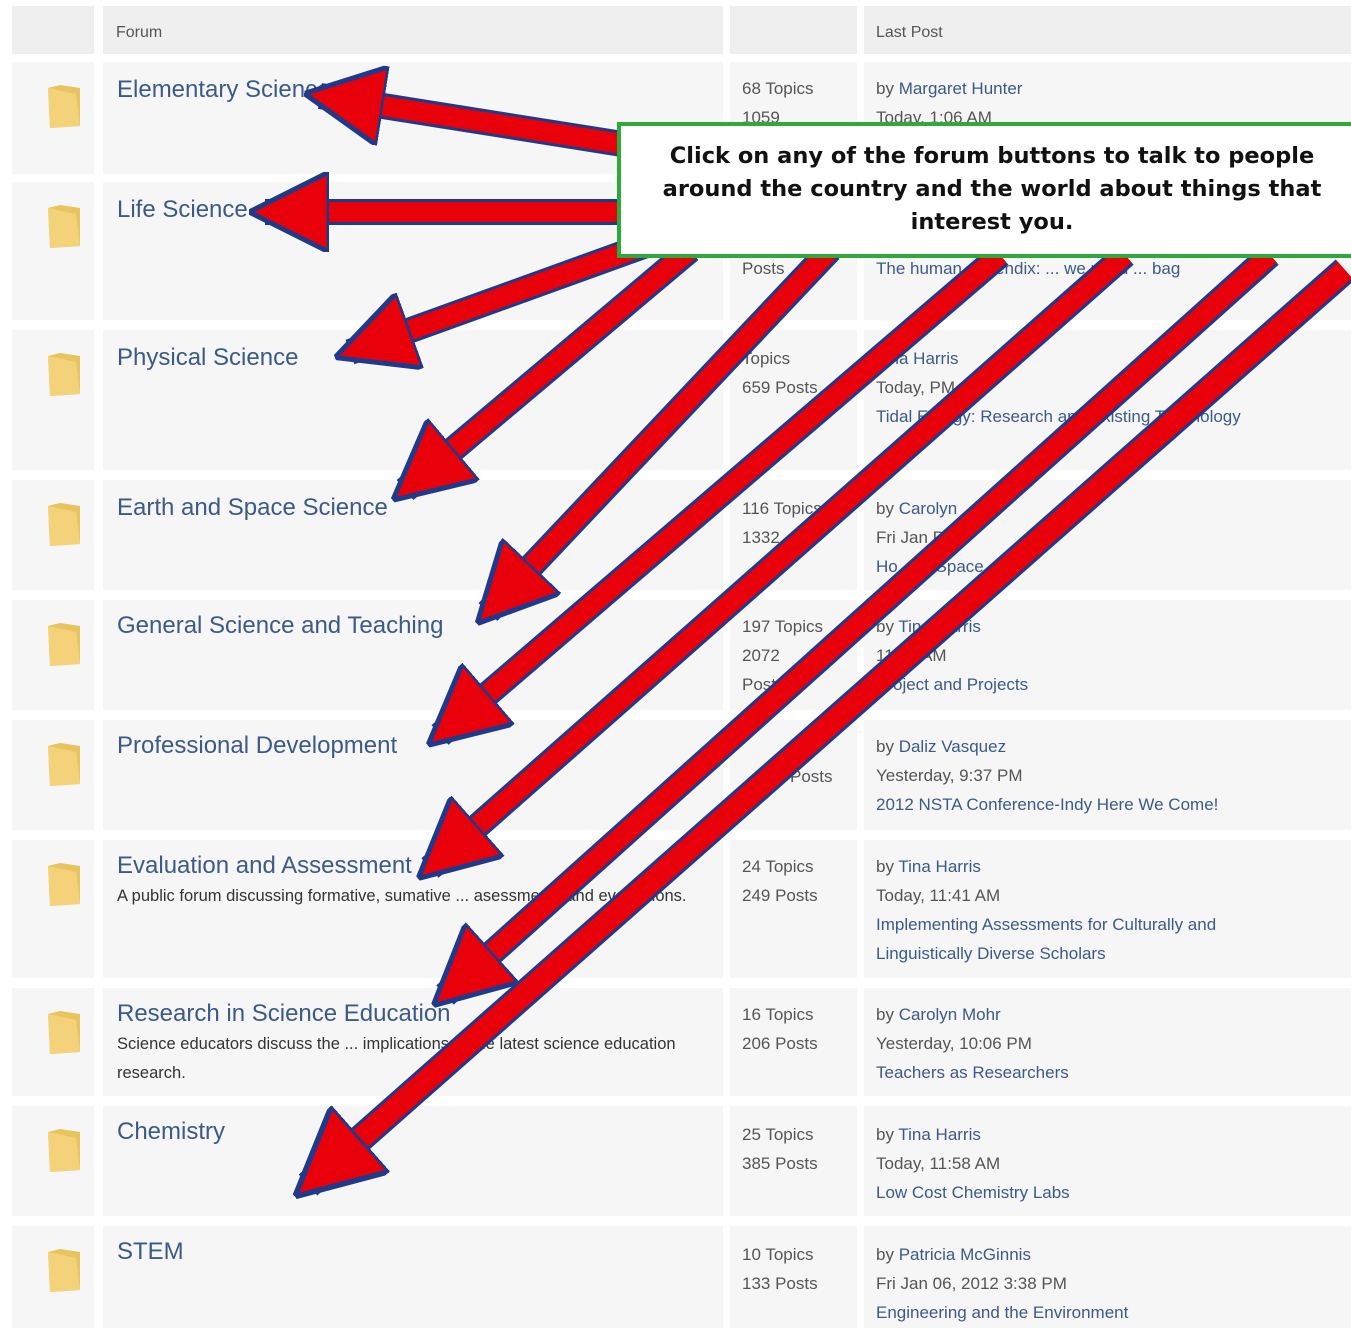  I want to click on forum-title-link: Physical Science, so click(207, 358).